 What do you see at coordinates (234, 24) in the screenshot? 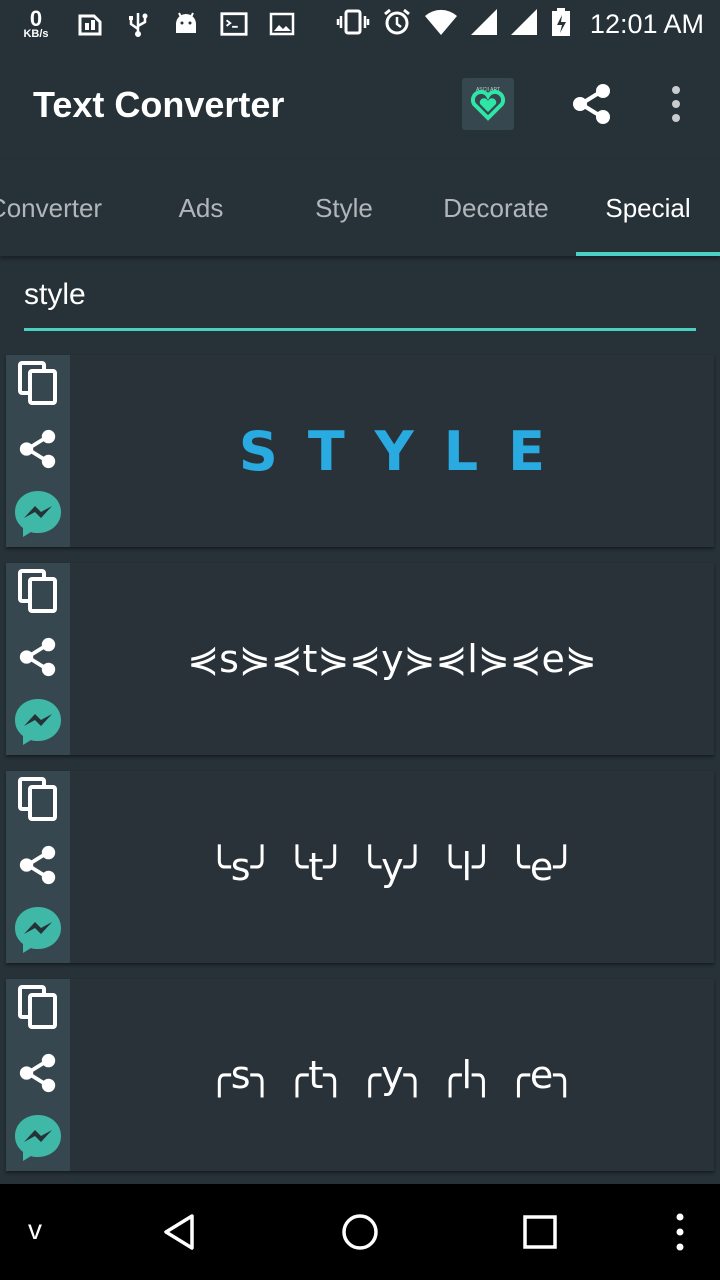
I see `terminal-icon` at bounding box center [234, 24].